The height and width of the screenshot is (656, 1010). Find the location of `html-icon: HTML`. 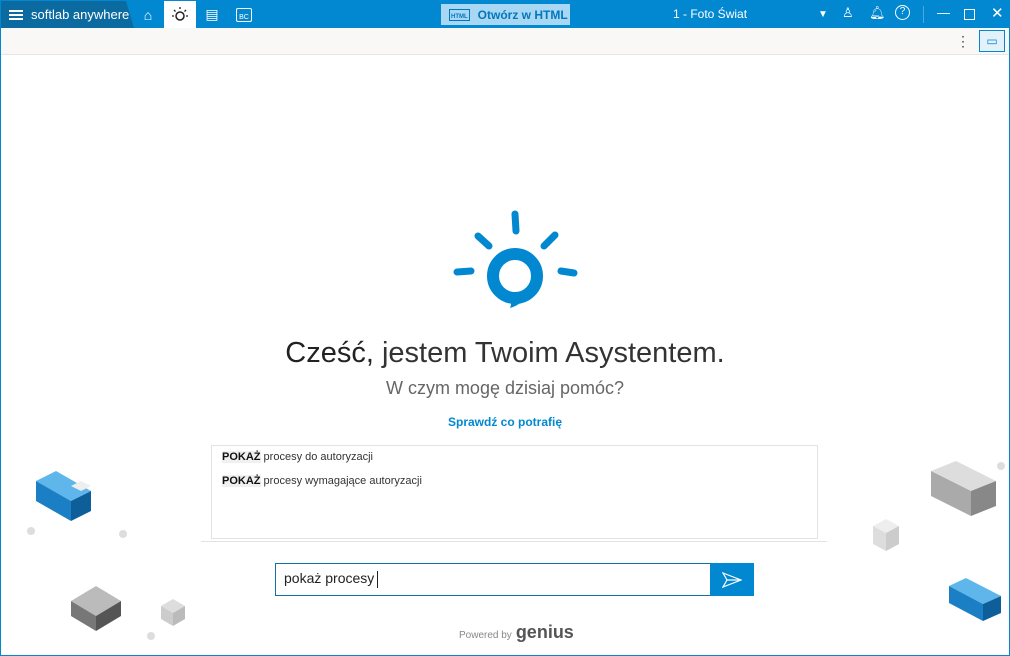

html-icon: HTML is located at coordinates (459, 14).